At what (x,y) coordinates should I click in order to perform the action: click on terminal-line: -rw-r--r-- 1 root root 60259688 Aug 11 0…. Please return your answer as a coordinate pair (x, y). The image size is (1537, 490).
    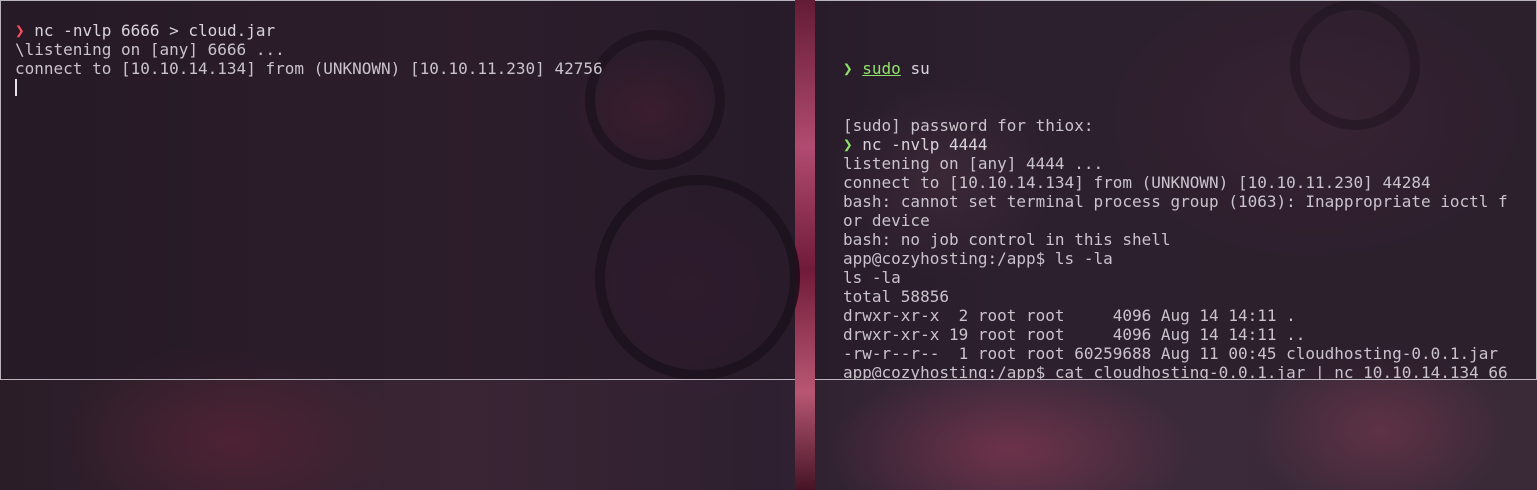
    Looking at the image, I should click on (1175, 353).